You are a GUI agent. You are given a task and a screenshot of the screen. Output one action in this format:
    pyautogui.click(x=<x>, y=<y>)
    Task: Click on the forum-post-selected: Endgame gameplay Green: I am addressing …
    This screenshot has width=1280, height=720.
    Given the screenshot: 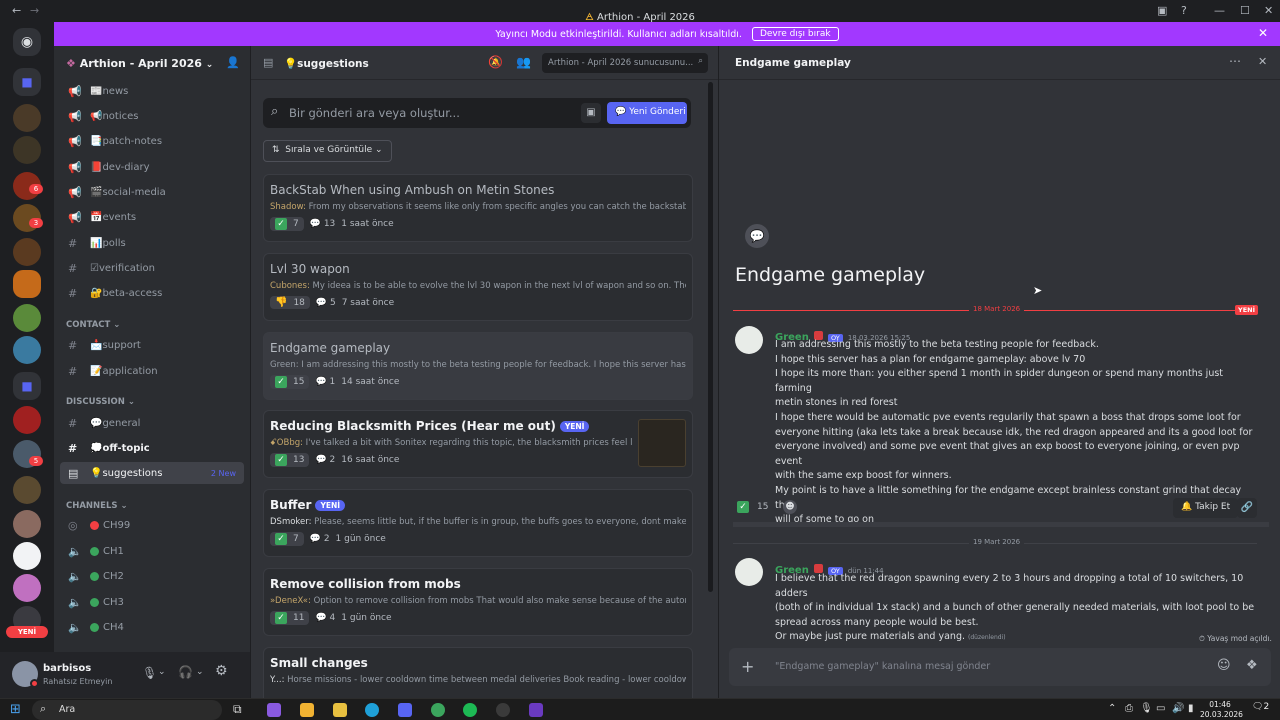 What is the action you would take?
    pyautogui.click(x=478, y=366)
    